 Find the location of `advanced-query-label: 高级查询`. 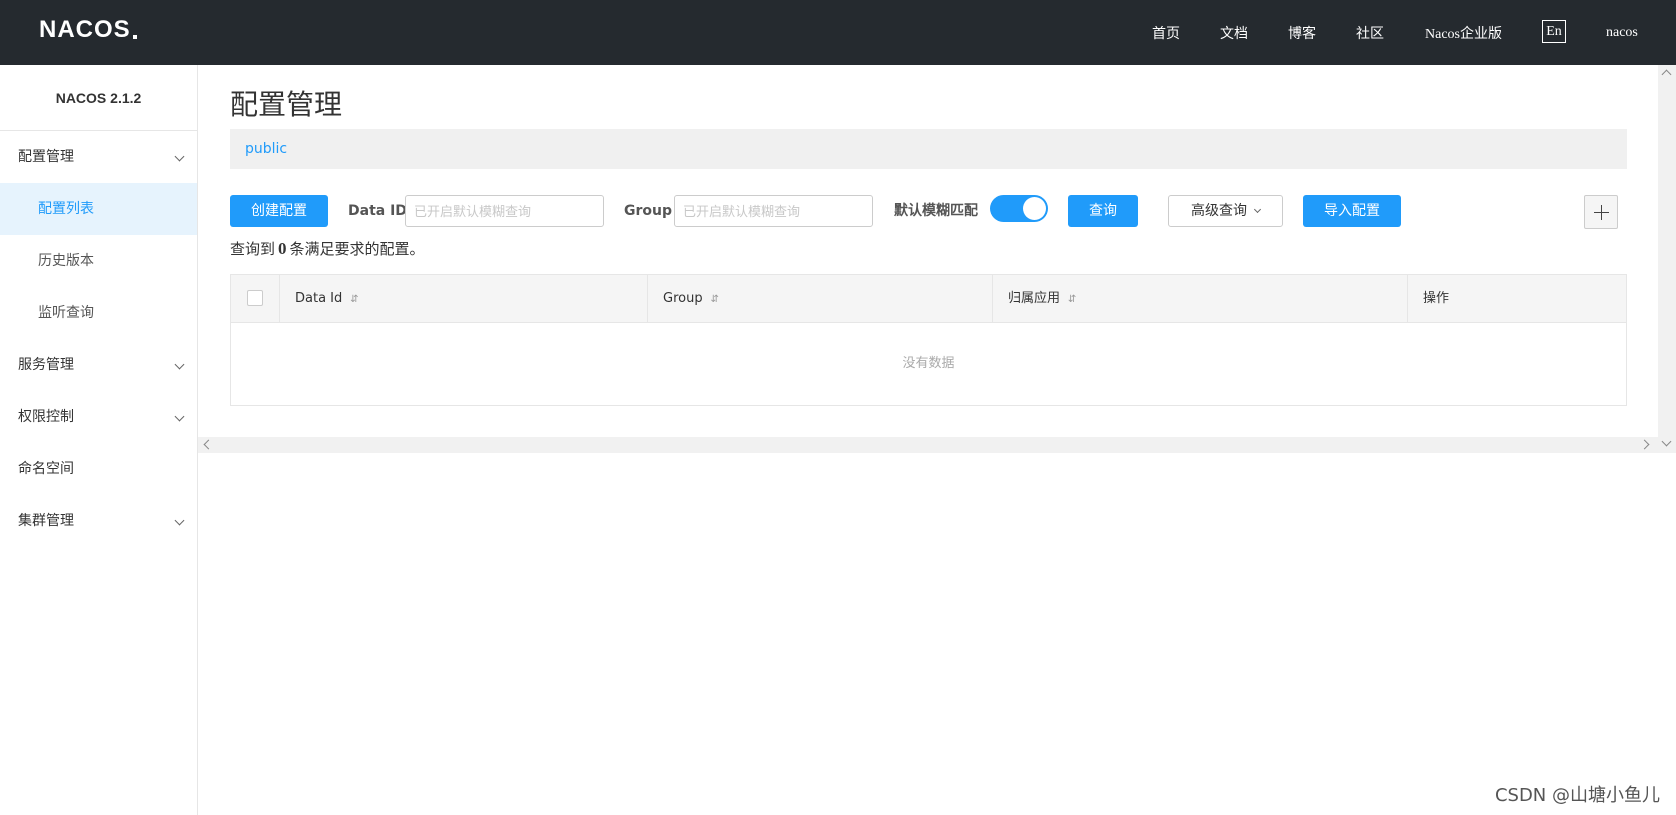

advanced-query-label: 高级查询 is located at coordinates (1219, 211).